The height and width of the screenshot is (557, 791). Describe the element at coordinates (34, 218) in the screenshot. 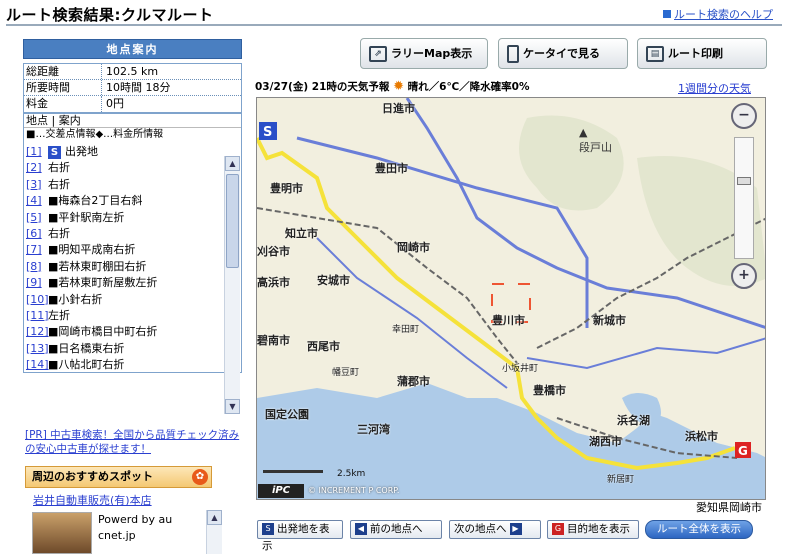

I see `route-point-number: [5]` at that location.